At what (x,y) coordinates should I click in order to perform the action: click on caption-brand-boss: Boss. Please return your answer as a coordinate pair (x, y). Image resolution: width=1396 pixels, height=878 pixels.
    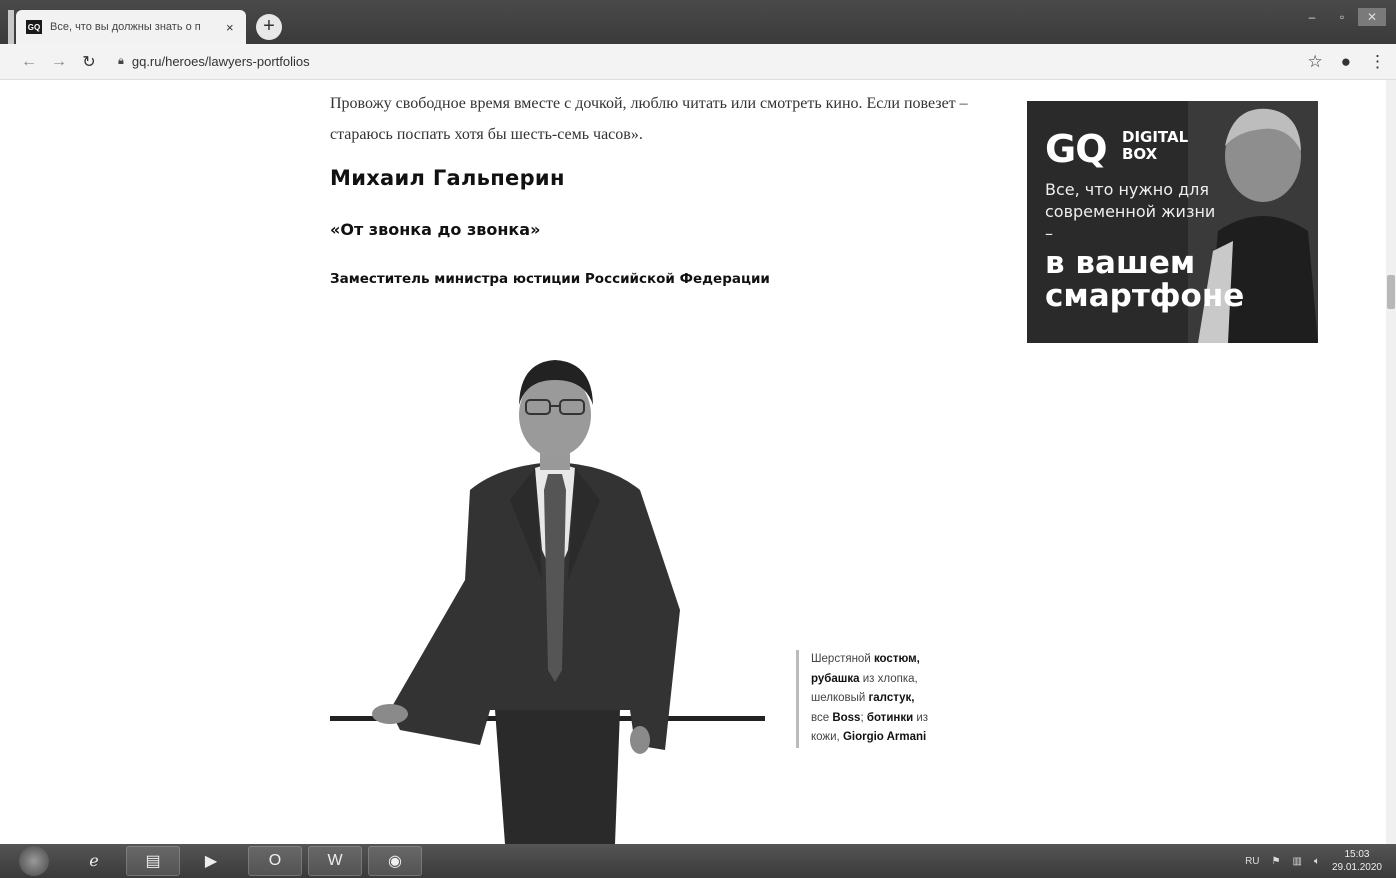
    Looking at the image, I should click on (846, 717).